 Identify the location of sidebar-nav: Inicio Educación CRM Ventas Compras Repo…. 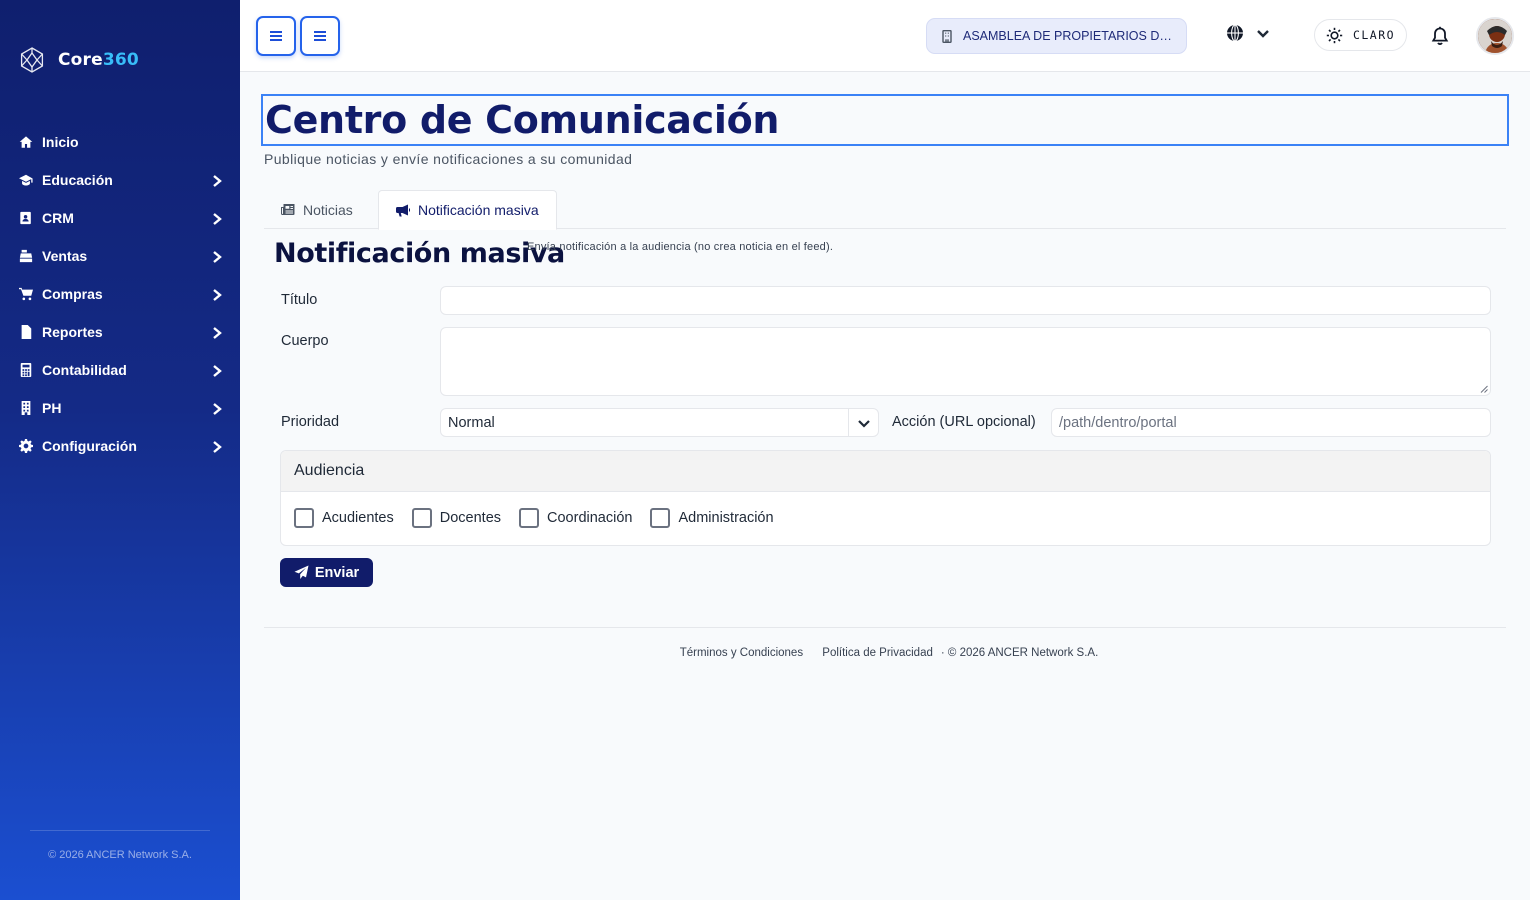
(120, 294).